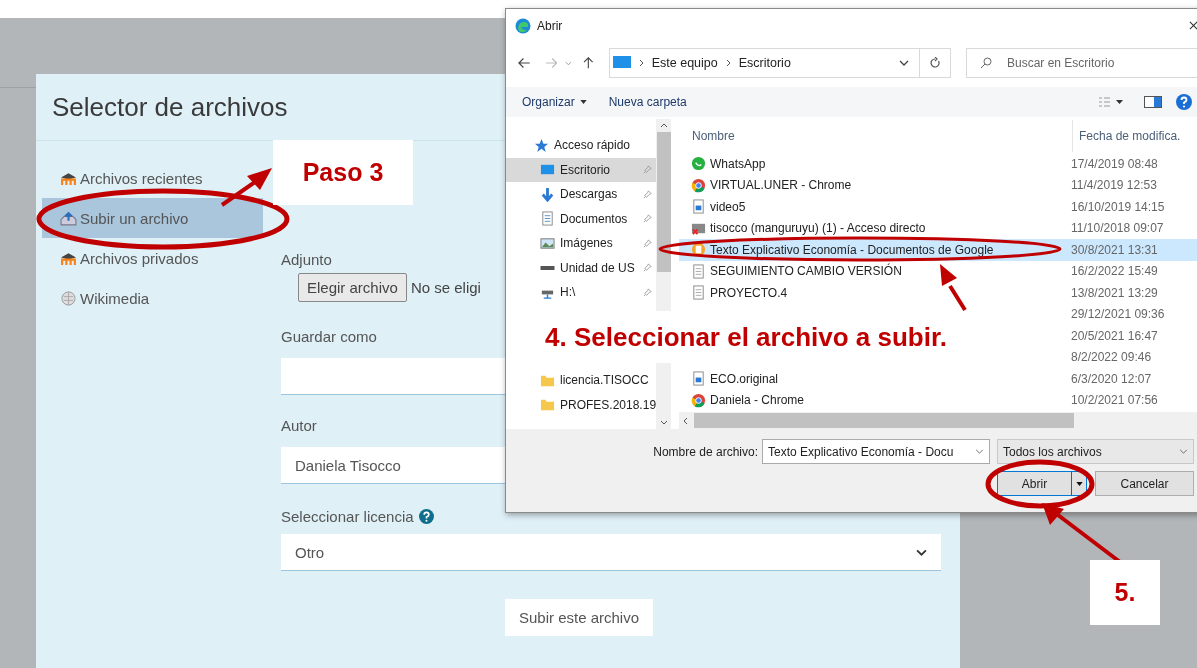 This screenshot has width=1197, height=668. I want to click on file-status-text: No se eligi, so click(445, 287).